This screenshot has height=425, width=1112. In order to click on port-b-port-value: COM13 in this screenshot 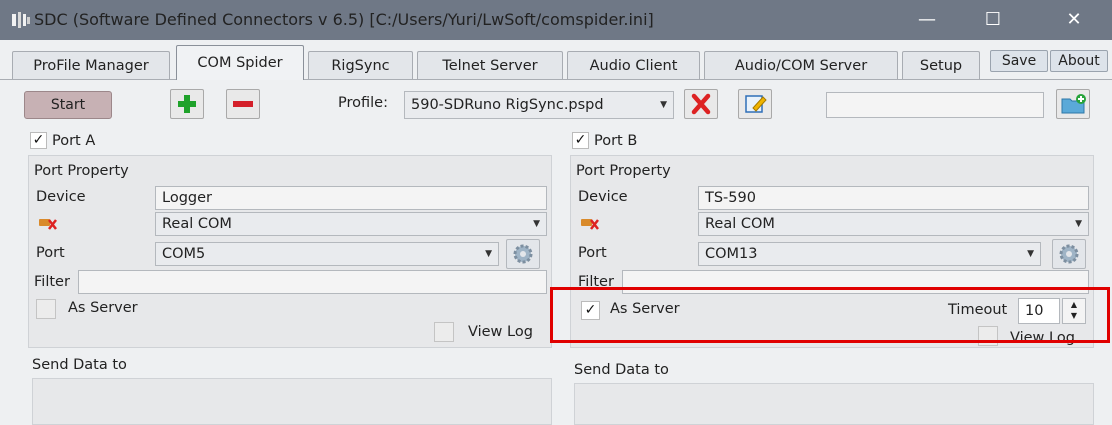, I will do `click(731, 254)`.